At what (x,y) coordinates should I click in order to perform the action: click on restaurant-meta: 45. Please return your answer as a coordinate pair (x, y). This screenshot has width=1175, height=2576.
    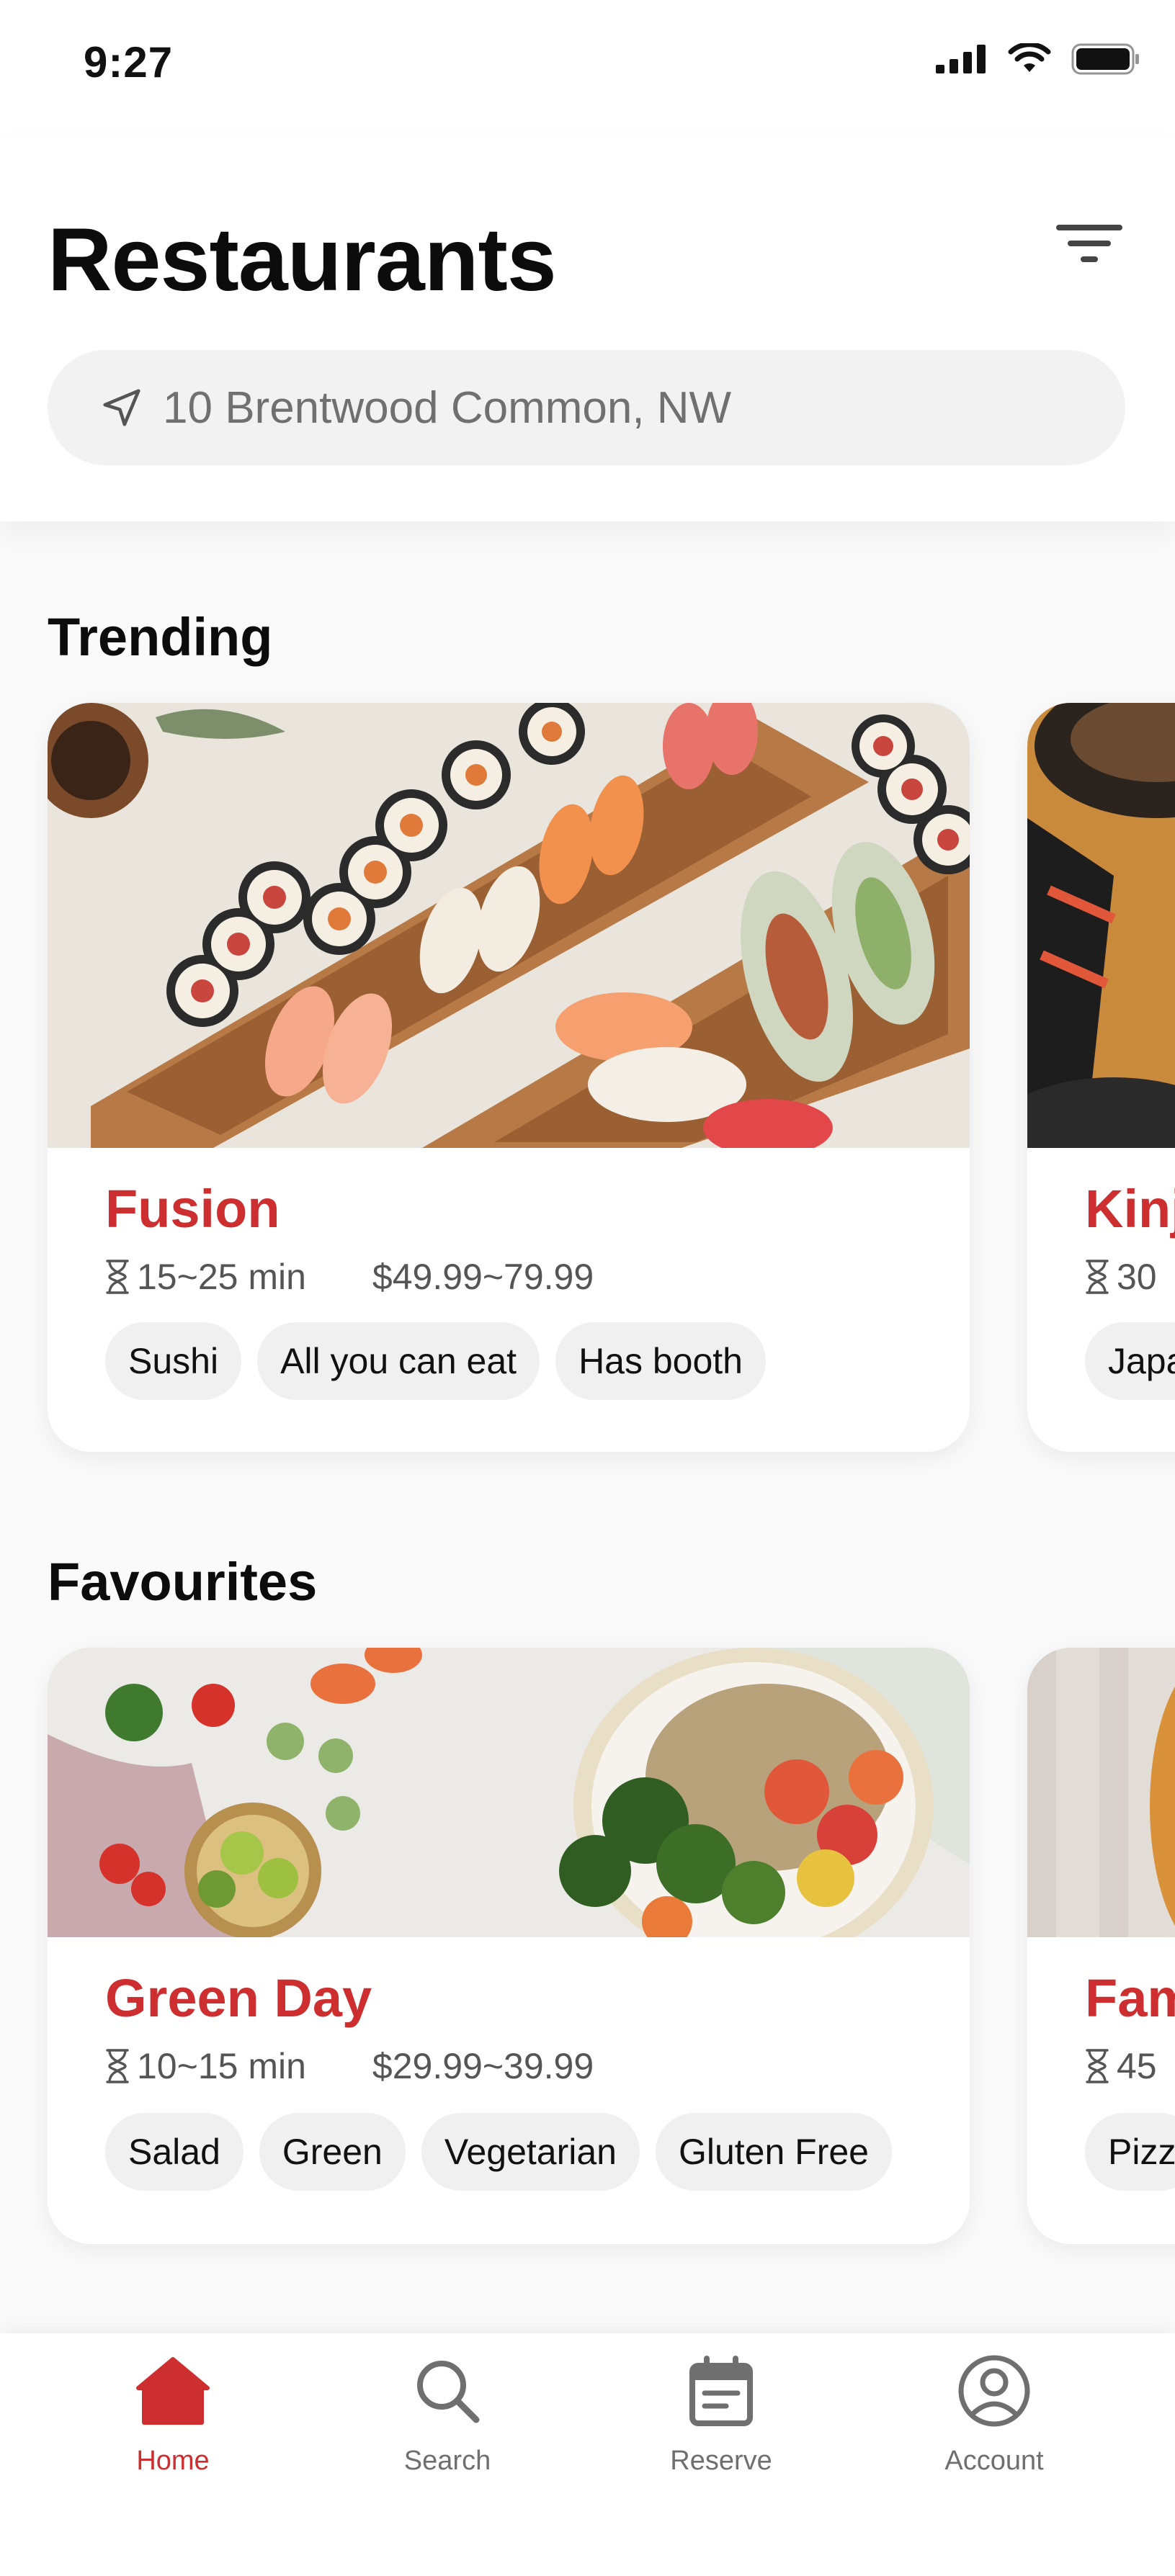
    Looking at the image, I should click on (1130, 2066).